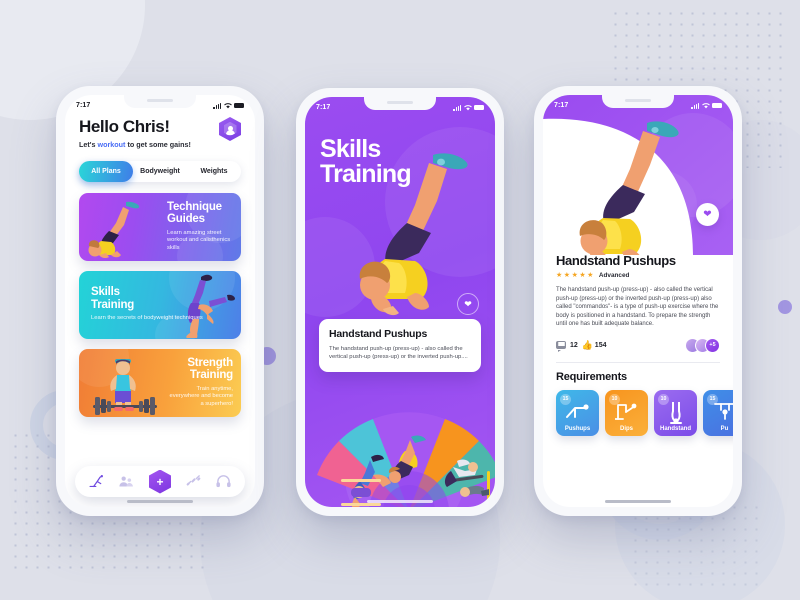 Image resolution: width=800 pixels, height=600 pixels. What do you see at coordinates (126, 481) in the screenshot?
I see `community-icon` at bounding box center [126, 481].